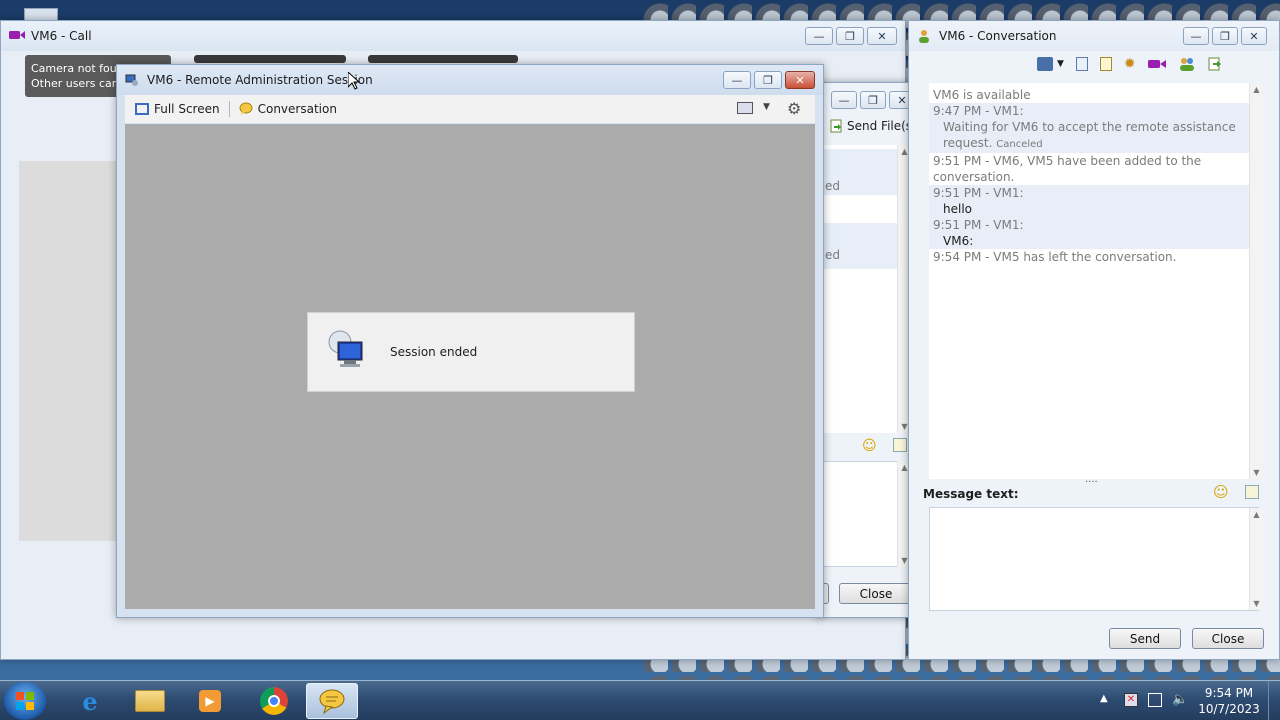 Image resolution: width=1280 pixels, height=720 pixels. Describe the element at coordinates (1131, 700) in the screenshot. I see `network-error-icon: ✕` at that location.